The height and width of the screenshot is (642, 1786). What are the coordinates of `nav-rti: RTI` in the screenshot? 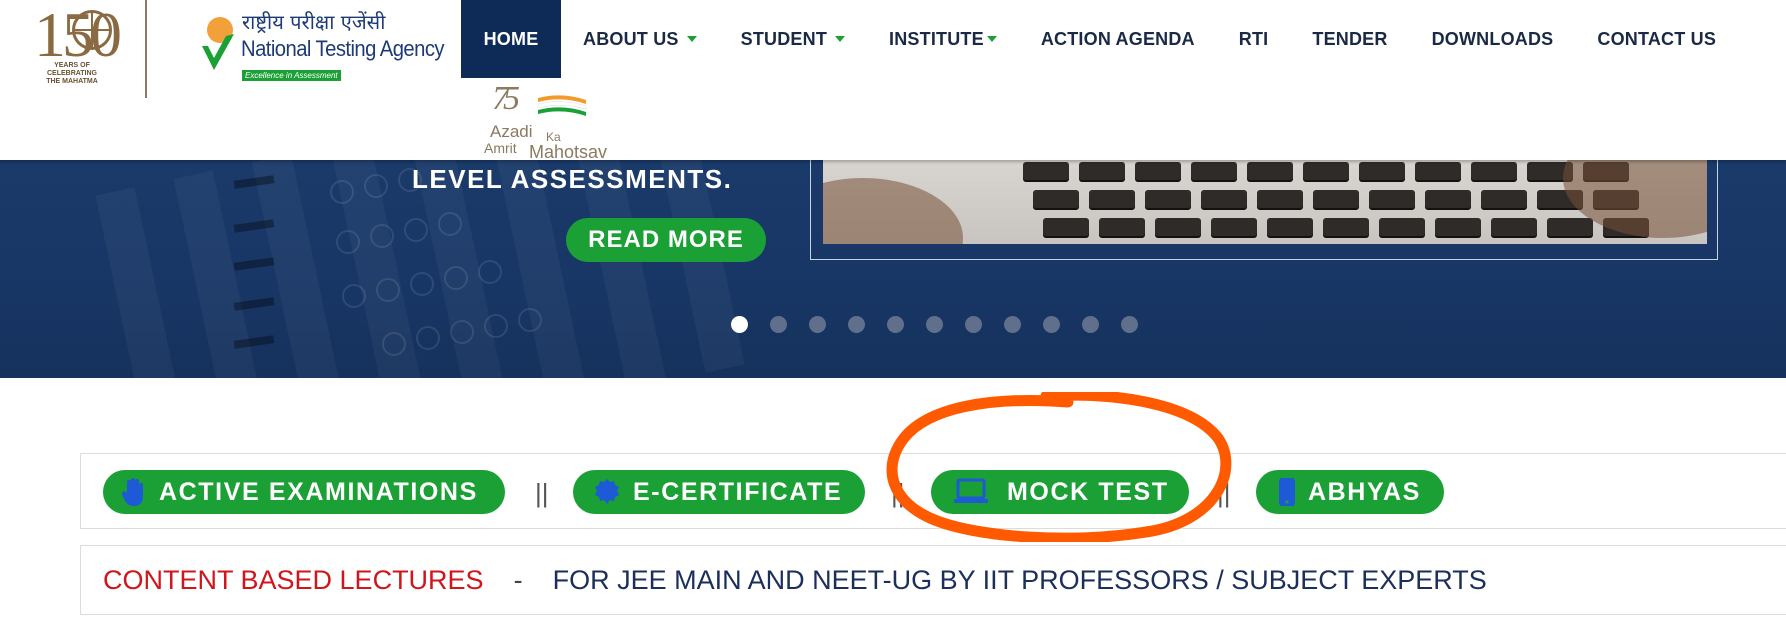 It's located at (1254, 39).